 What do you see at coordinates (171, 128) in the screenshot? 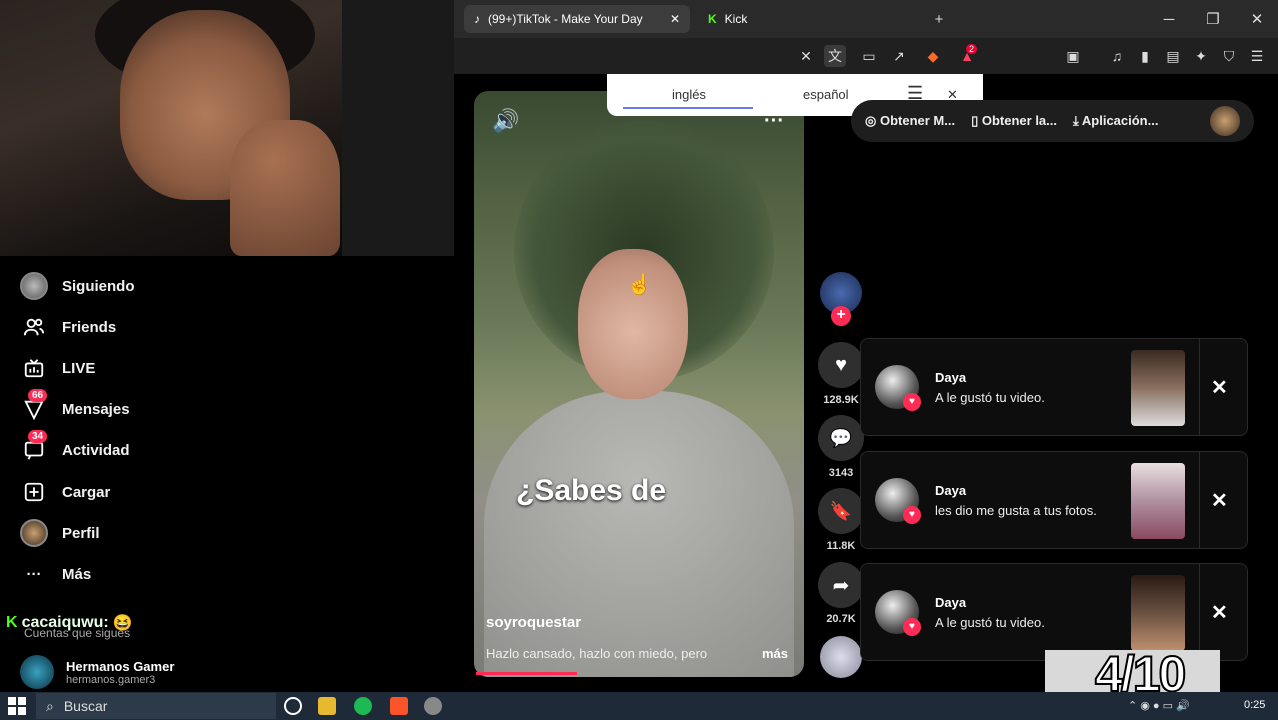
I see `webcam-feed` at bounding box center [171, 128].